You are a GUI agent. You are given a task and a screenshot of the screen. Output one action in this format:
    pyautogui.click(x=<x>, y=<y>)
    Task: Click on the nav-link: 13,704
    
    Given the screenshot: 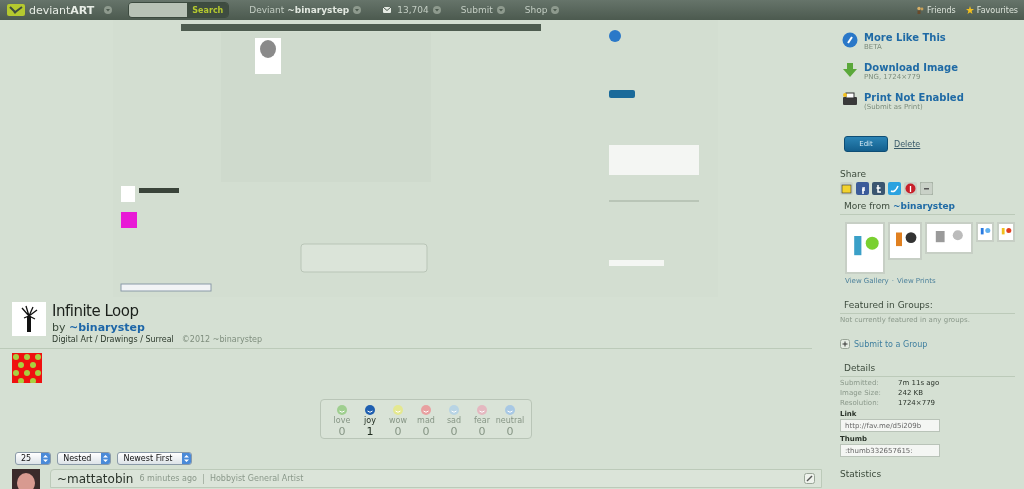 What is the action you would take?
    pyautogui.click(x=413, y=10)
    